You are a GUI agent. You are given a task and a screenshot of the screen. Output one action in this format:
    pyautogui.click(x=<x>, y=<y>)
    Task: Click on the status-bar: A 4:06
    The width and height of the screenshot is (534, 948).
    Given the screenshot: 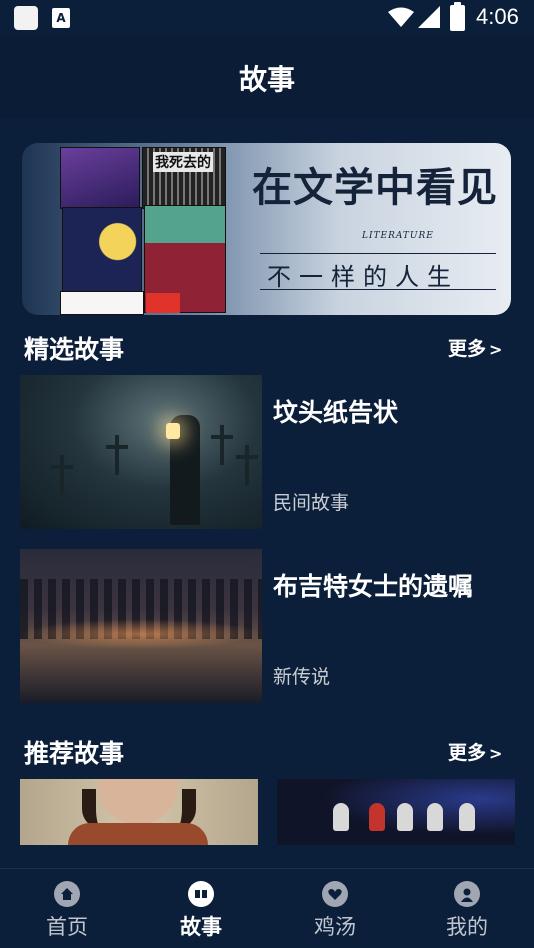 What is the action you would take?
    pyautogui.click(x=267, y=18)
    